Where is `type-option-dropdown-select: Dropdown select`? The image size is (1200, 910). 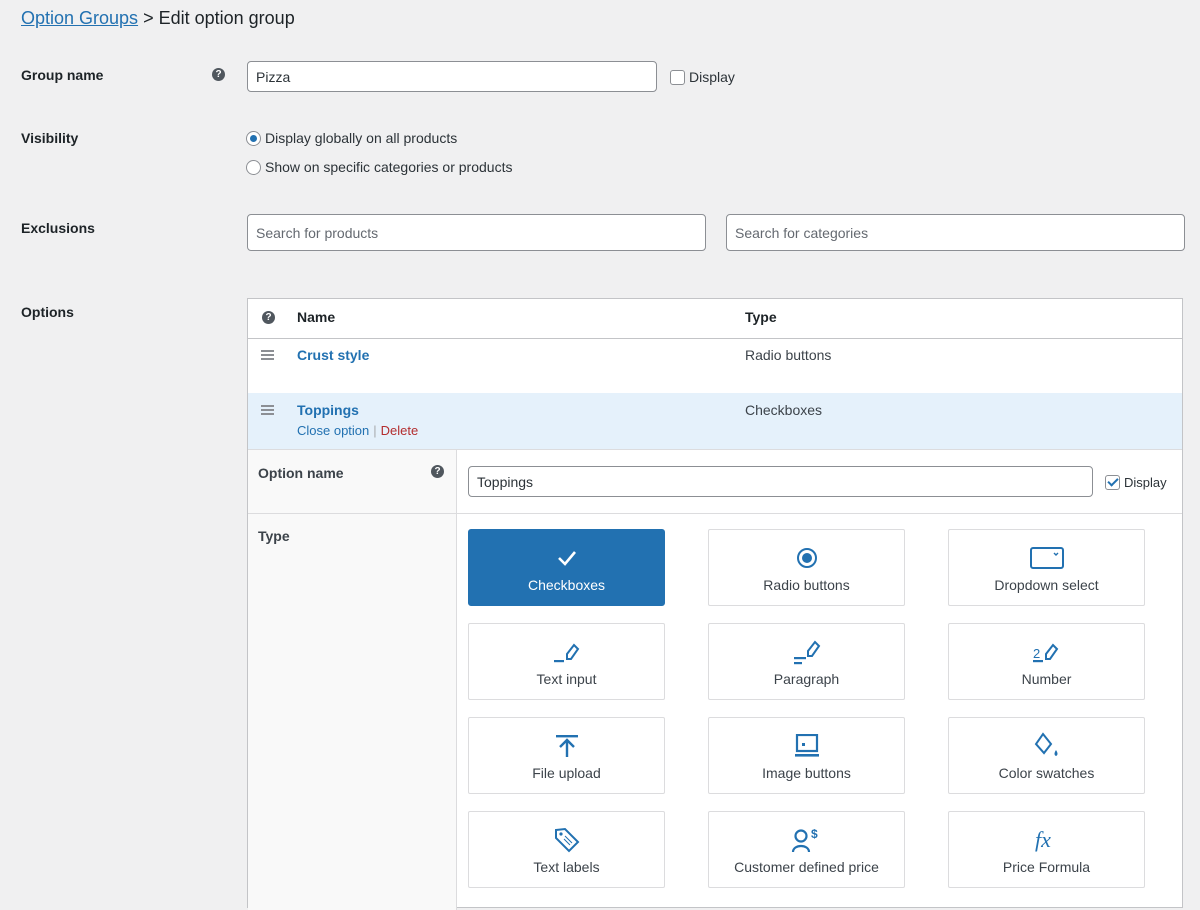 type-option-dropdown-select: Dropdown select is located at coordinates (1046, 567).